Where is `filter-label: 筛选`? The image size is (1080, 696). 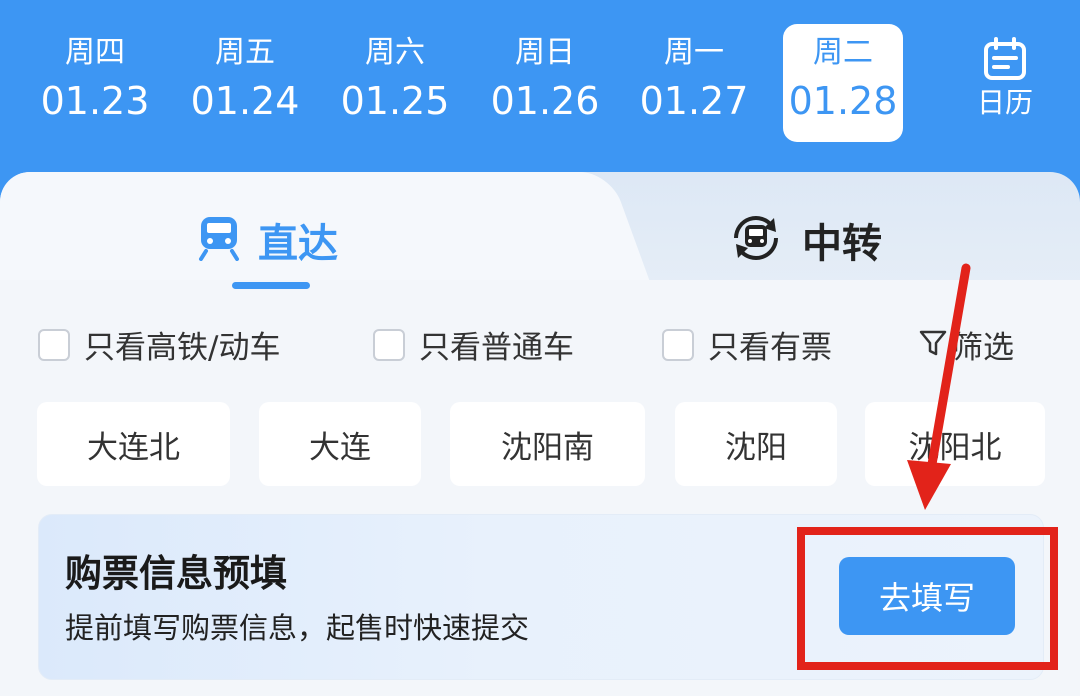
filter-label: 筛选 is located at coordinates (983, 348).